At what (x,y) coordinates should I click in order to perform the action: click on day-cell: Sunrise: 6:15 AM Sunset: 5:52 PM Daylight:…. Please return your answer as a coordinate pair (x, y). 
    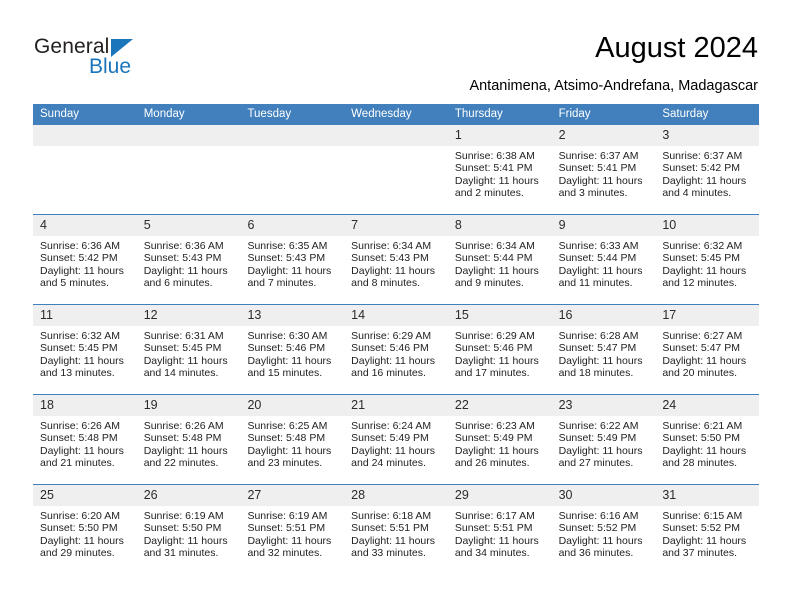
    Looking at the image, I should click on (707, 540).